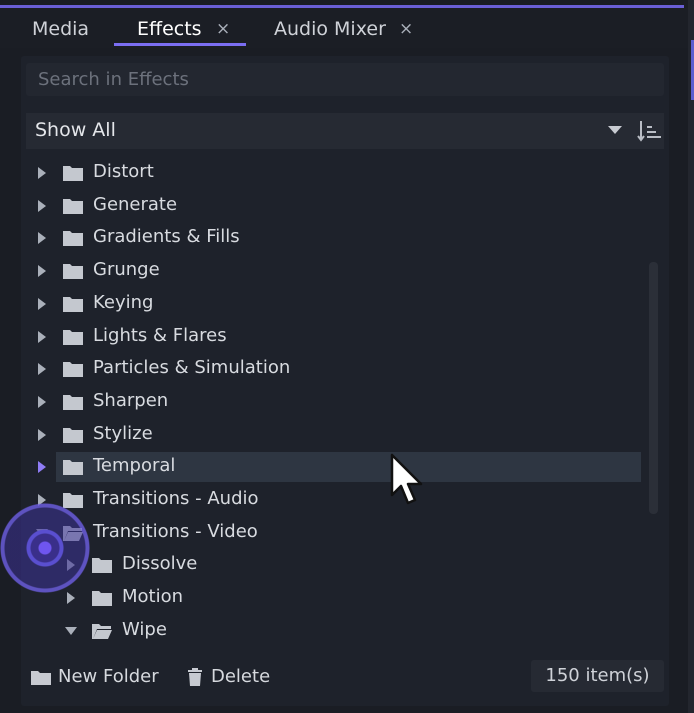 Image resolution: width=694 pixels, height=713 pixels. I want to click on click-indicator, so click(45, 548).